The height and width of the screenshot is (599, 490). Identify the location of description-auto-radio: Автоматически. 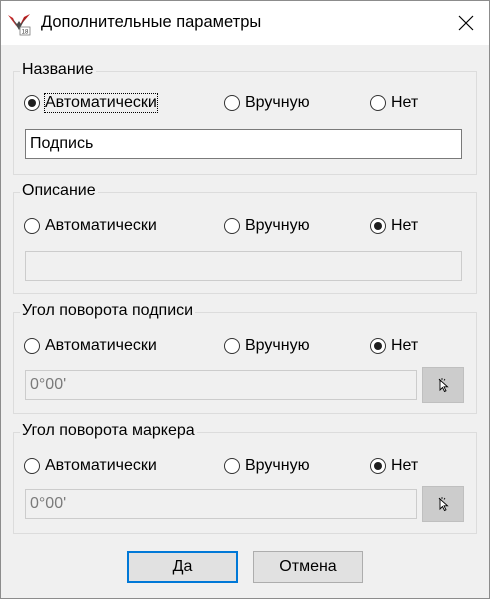
(90, 226).